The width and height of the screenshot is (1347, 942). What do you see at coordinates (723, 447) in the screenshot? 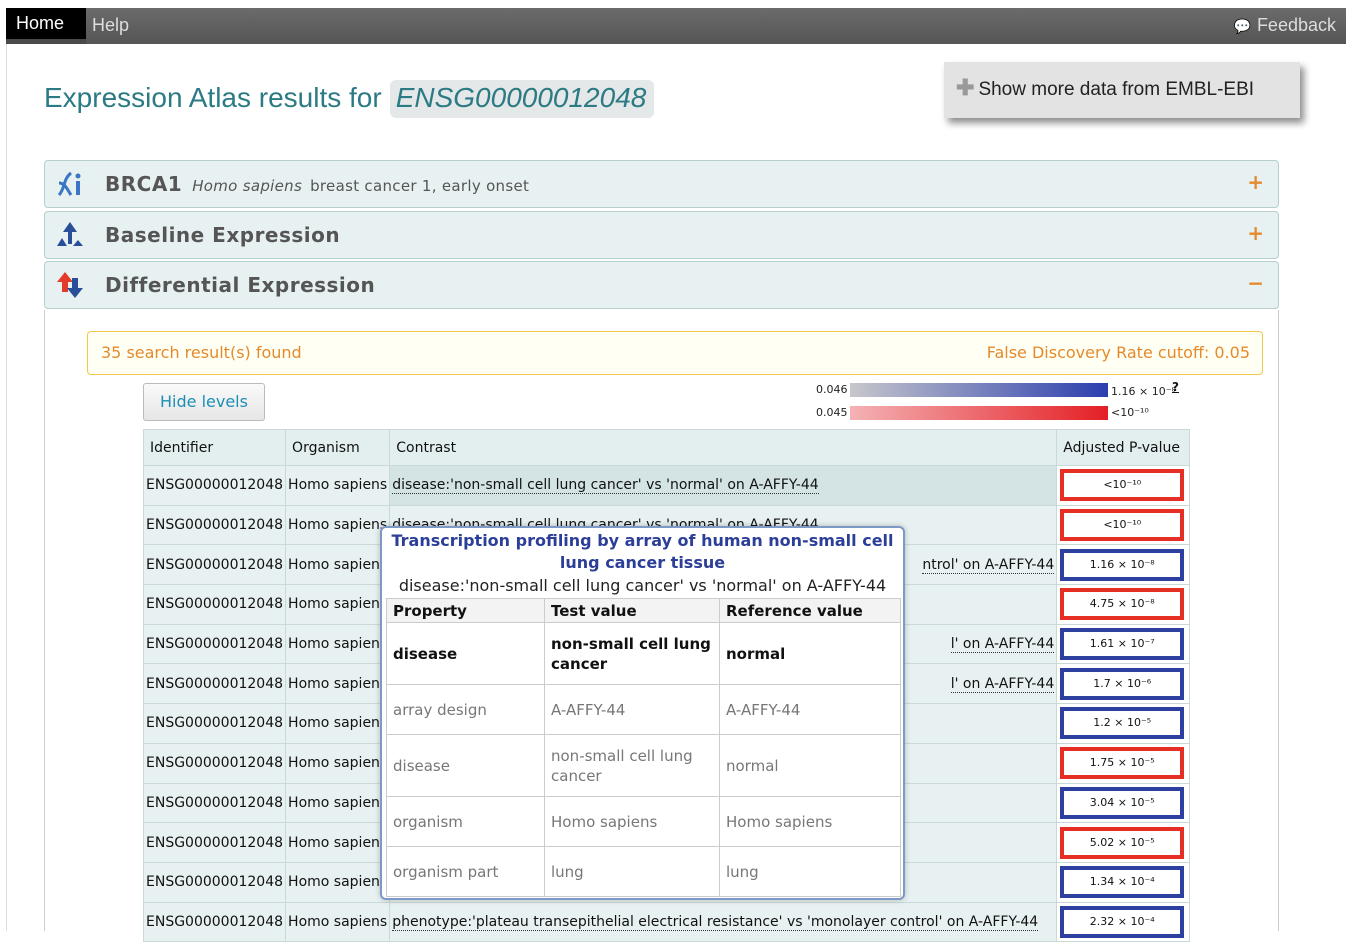
I see `header-contrast: Contrast` at bounding box center [723, 447].